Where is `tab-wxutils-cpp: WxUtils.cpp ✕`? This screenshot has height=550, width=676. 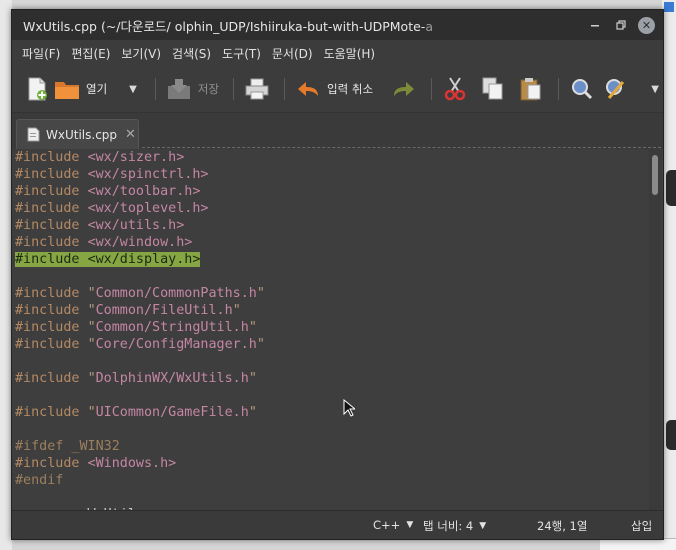
tab-wxutils-cpp: WxUtils.cpp ✕ is located at coordinates (77, 134).